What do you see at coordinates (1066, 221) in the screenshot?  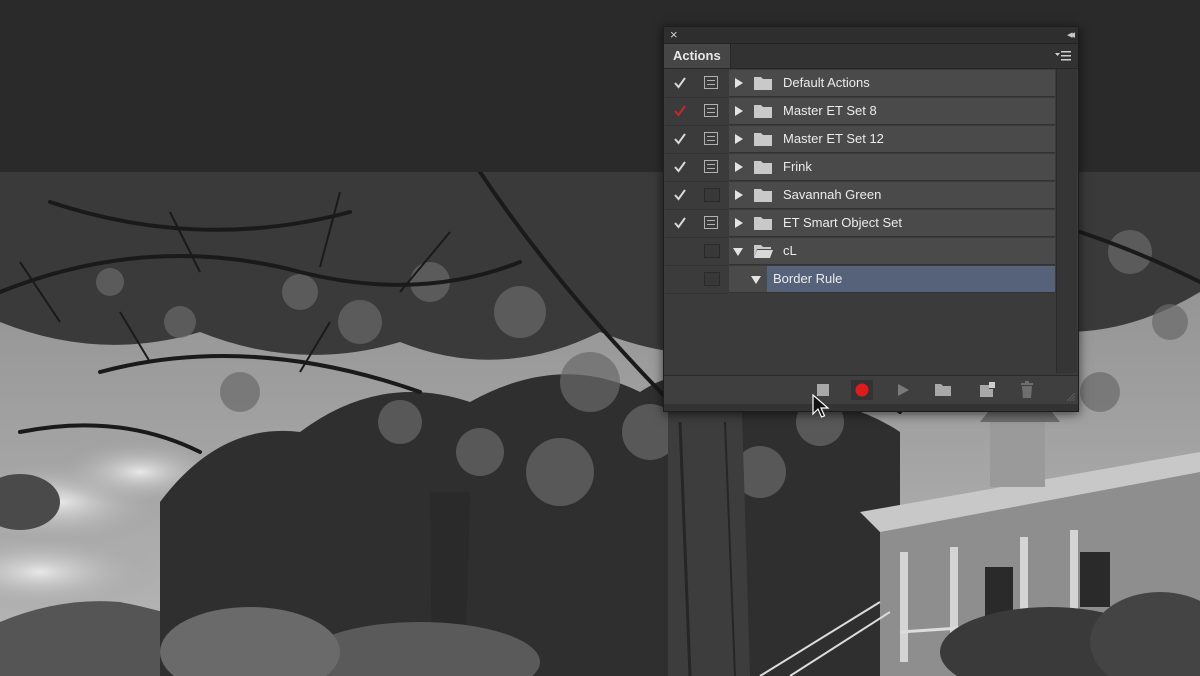 I see `scrollbar` at bounding box center [1066, 221].